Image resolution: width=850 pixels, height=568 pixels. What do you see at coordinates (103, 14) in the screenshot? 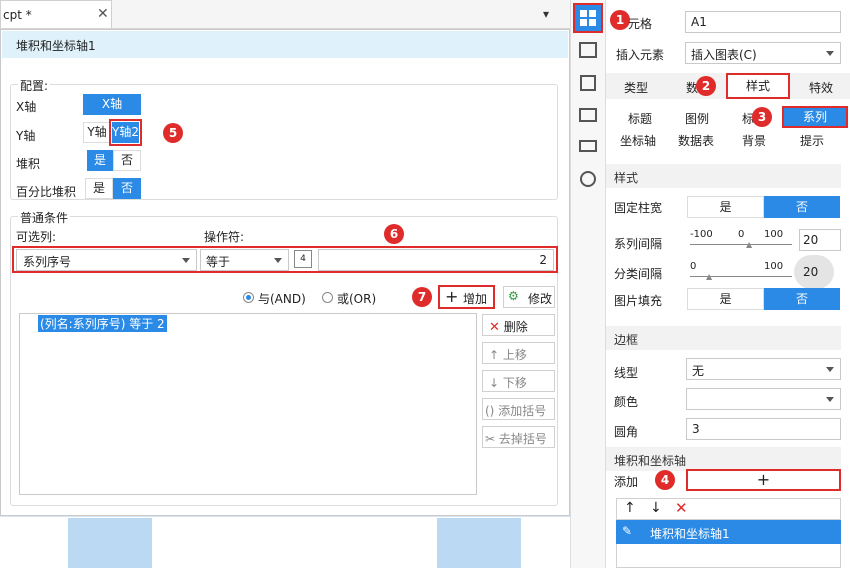
I see `close-icon: ✕` at bounding box center [103, 14].